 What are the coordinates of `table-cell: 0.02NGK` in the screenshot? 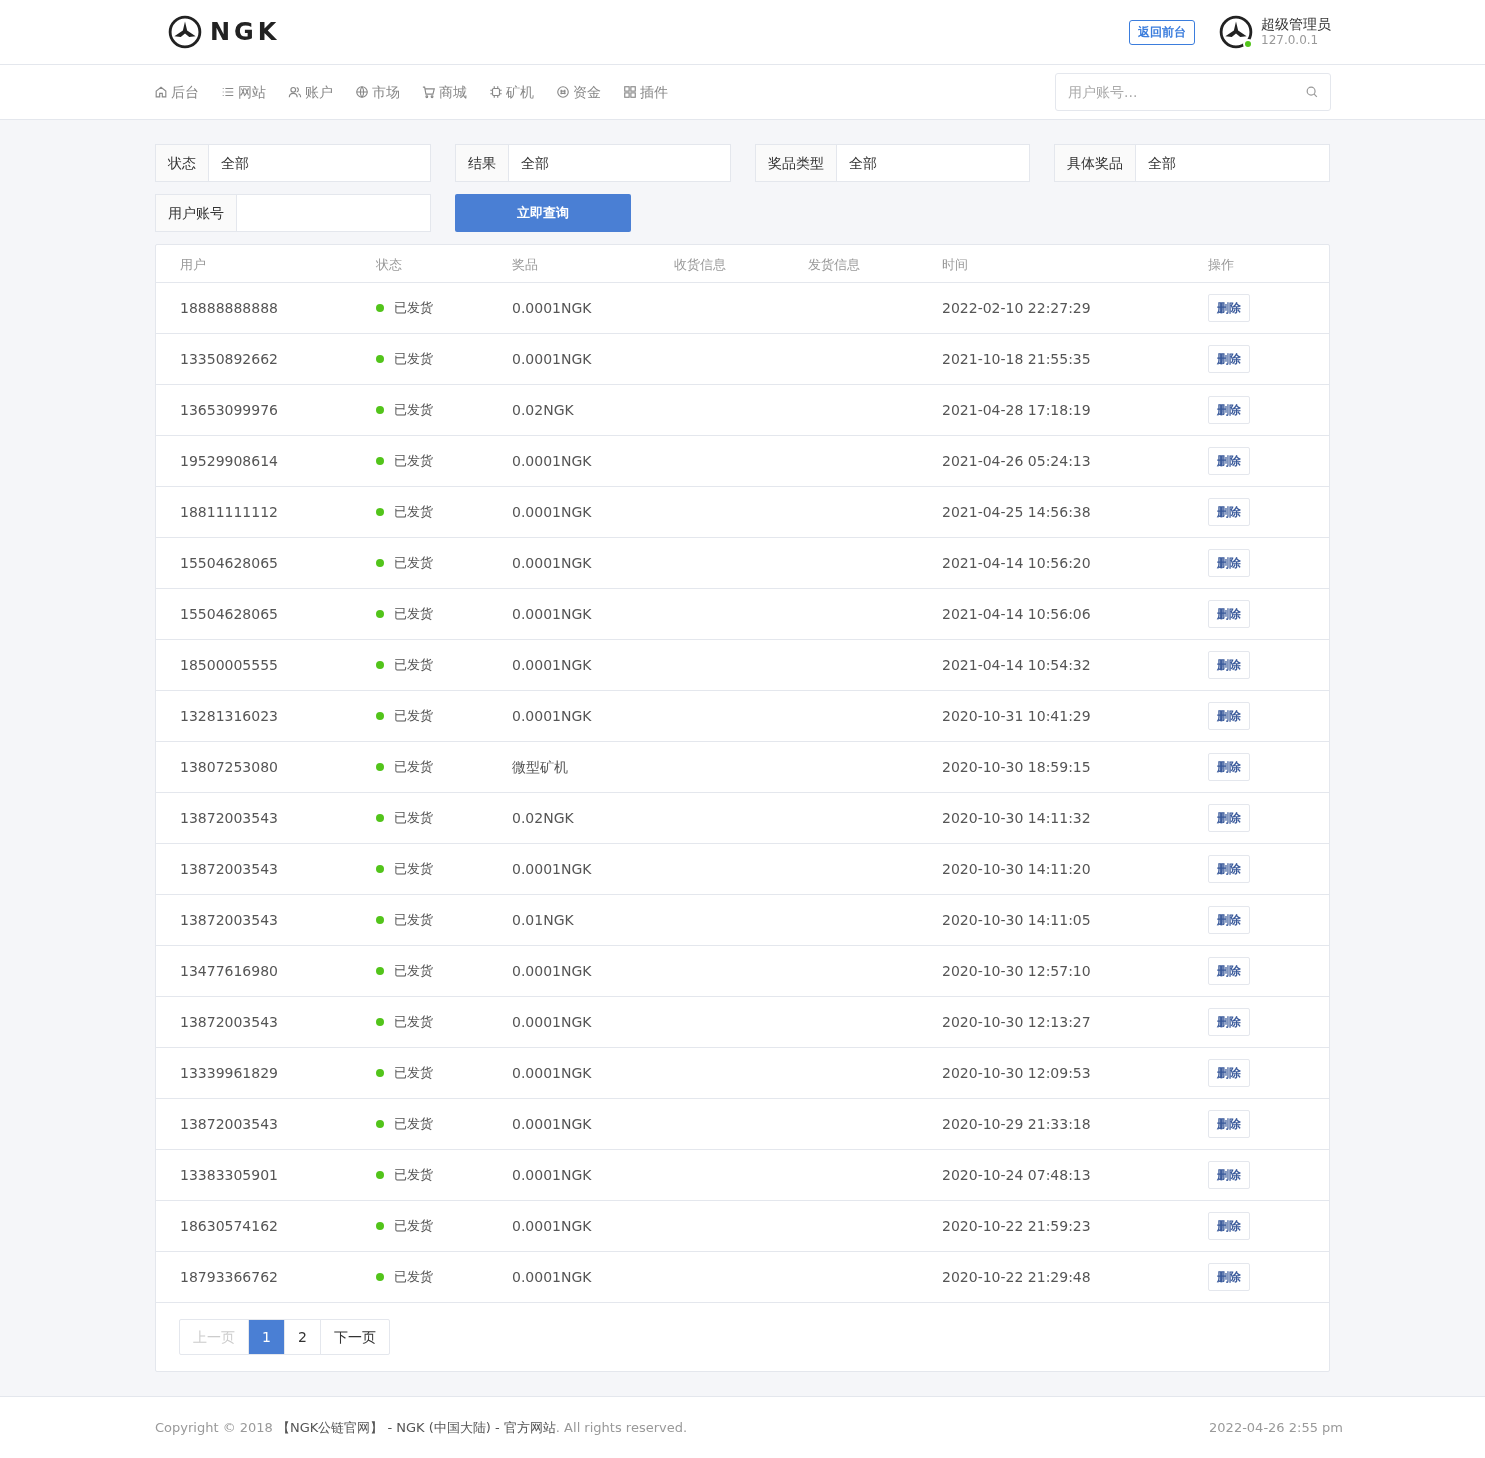 It's located at (543, 410).